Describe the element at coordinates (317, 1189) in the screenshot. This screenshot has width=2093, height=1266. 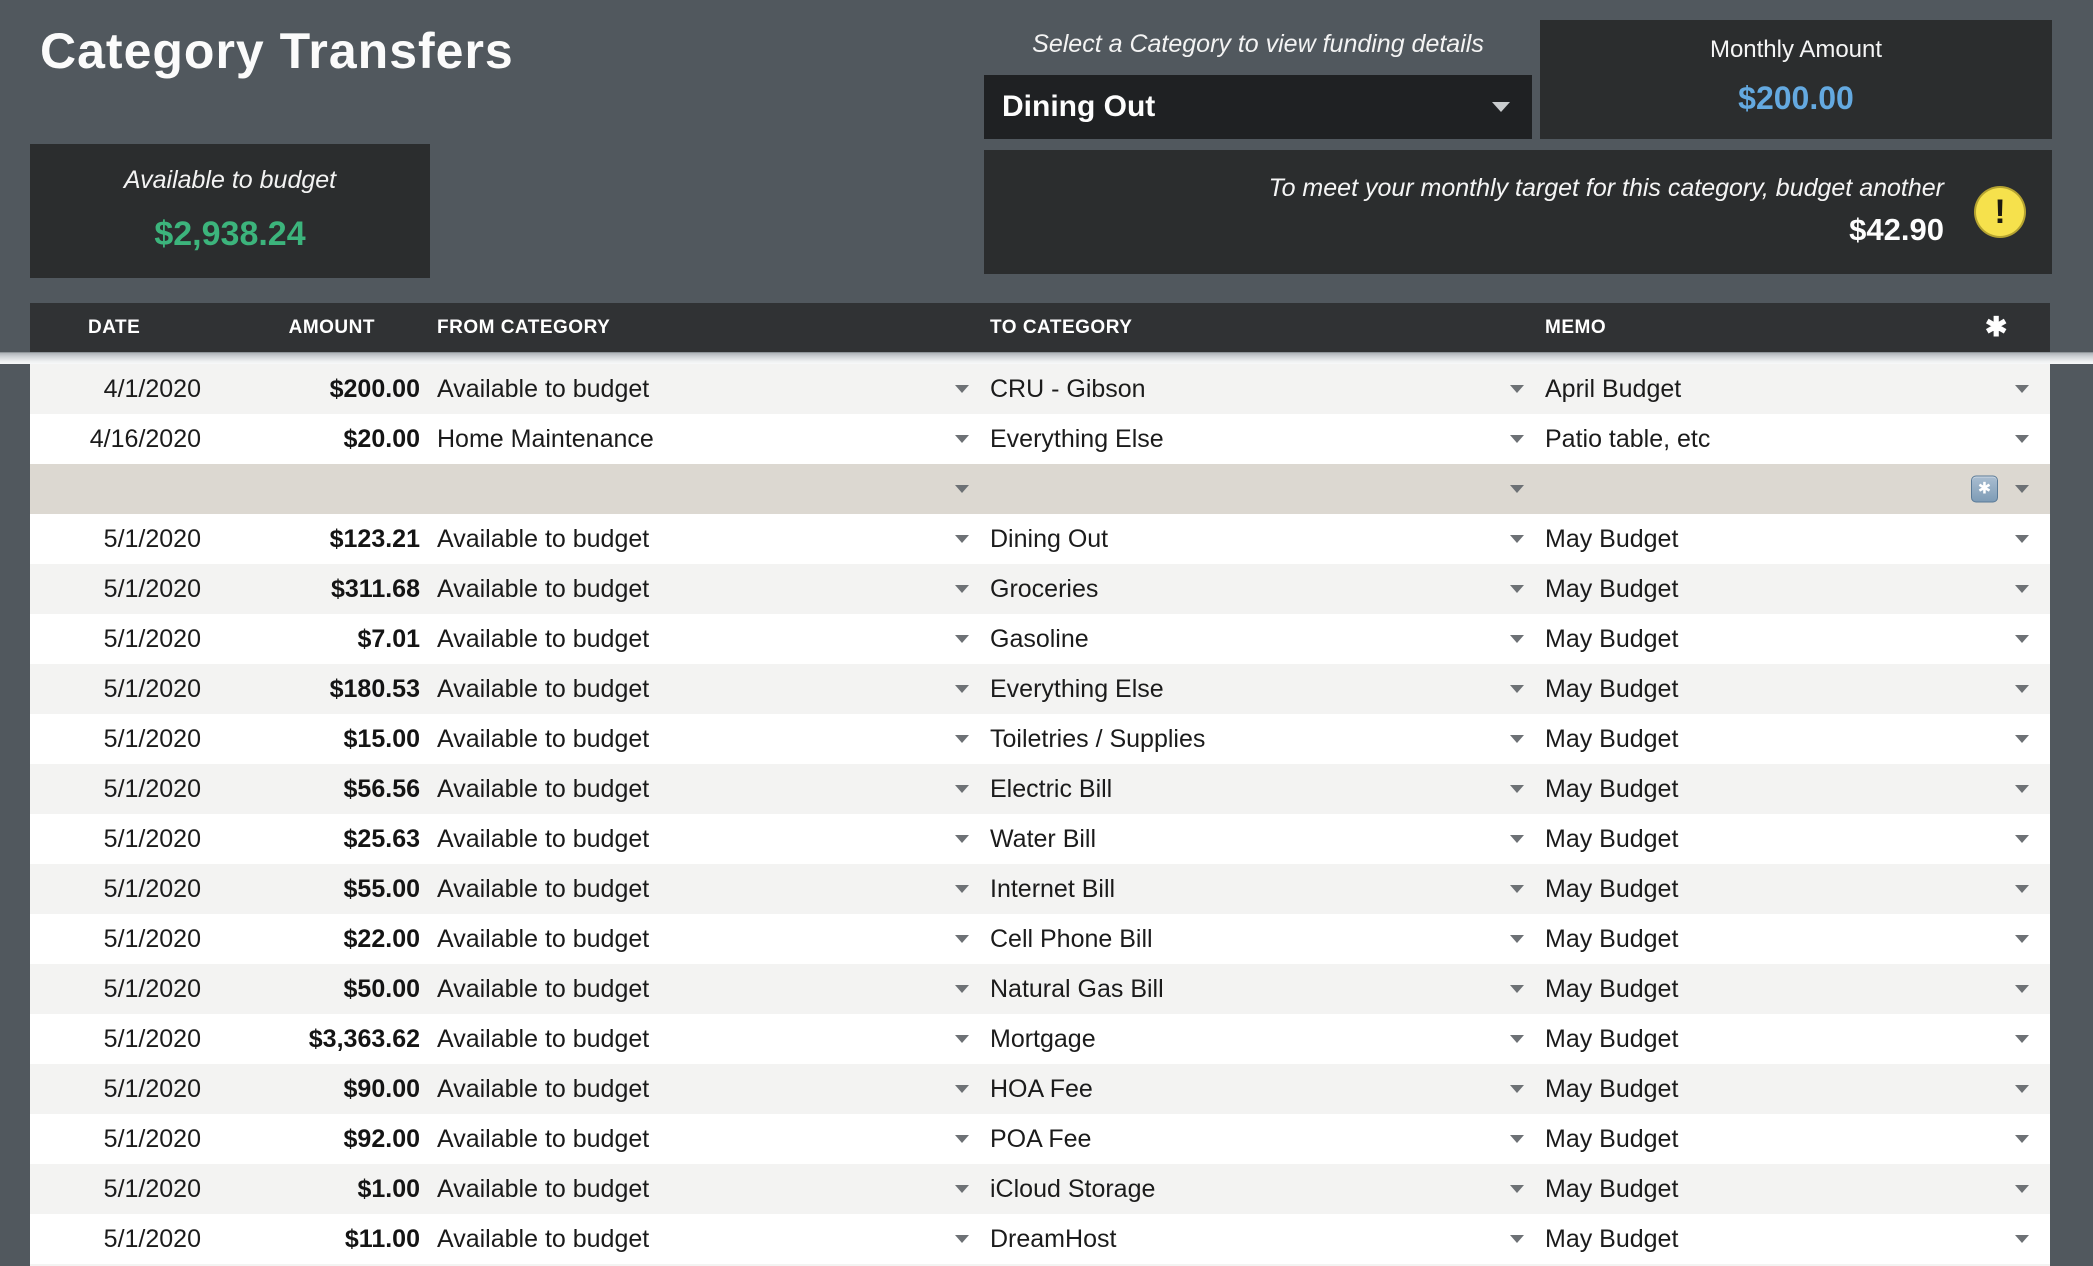
I see `amount-cell: $1.00` at that location.